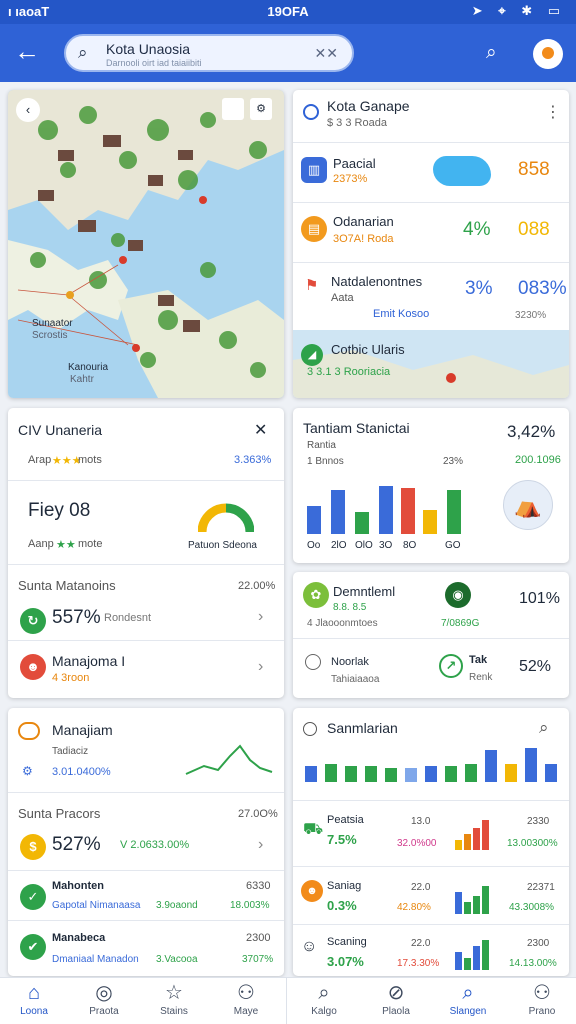 The image size is (576, 1024). What do you see at coordinates (431, 232) in the screenshot?
I see `list-item: ▤ Odanarian 3O7A! Roda 4% 088` at bounding box center [431, 232].